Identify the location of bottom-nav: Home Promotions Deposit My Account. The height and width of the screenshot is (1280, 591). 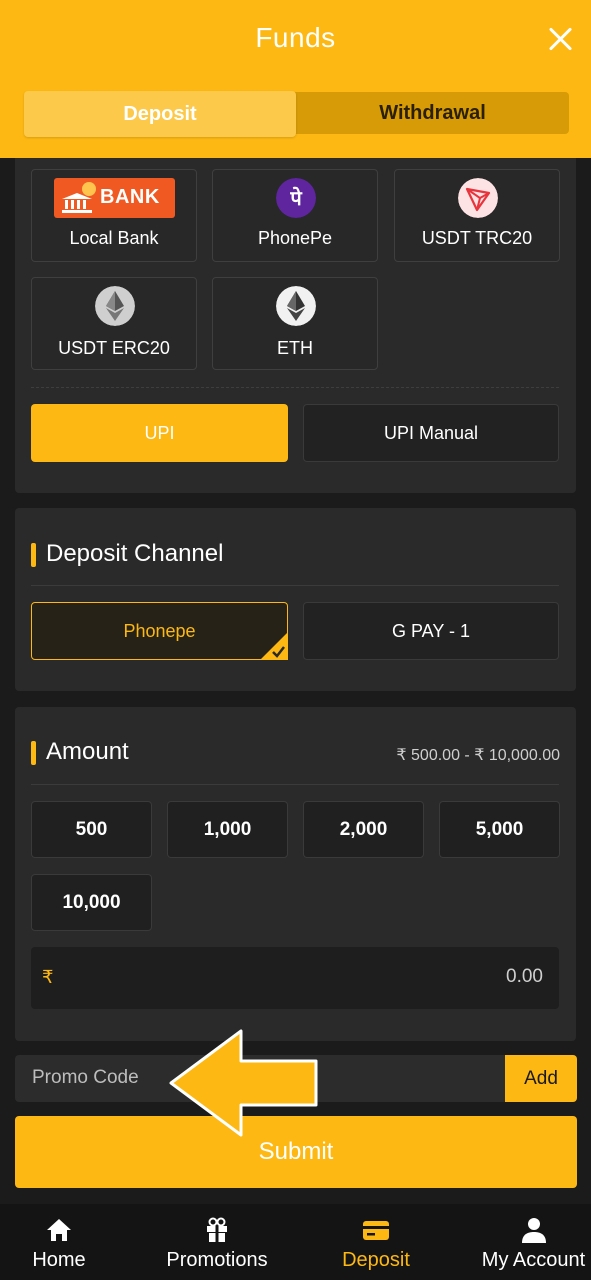
(295, 1242).